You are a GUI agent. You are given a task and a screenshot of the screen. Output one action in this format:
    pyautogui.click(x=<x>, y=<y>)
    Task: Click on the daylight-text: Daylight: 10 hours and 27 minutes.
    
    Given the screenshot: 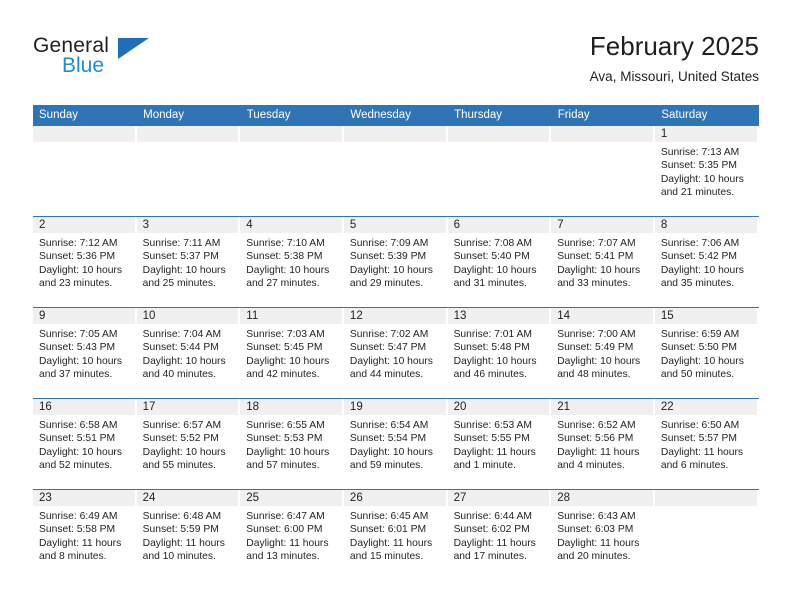 What is the action you would take?
    pyautogui.click(x=288, y=277)
    